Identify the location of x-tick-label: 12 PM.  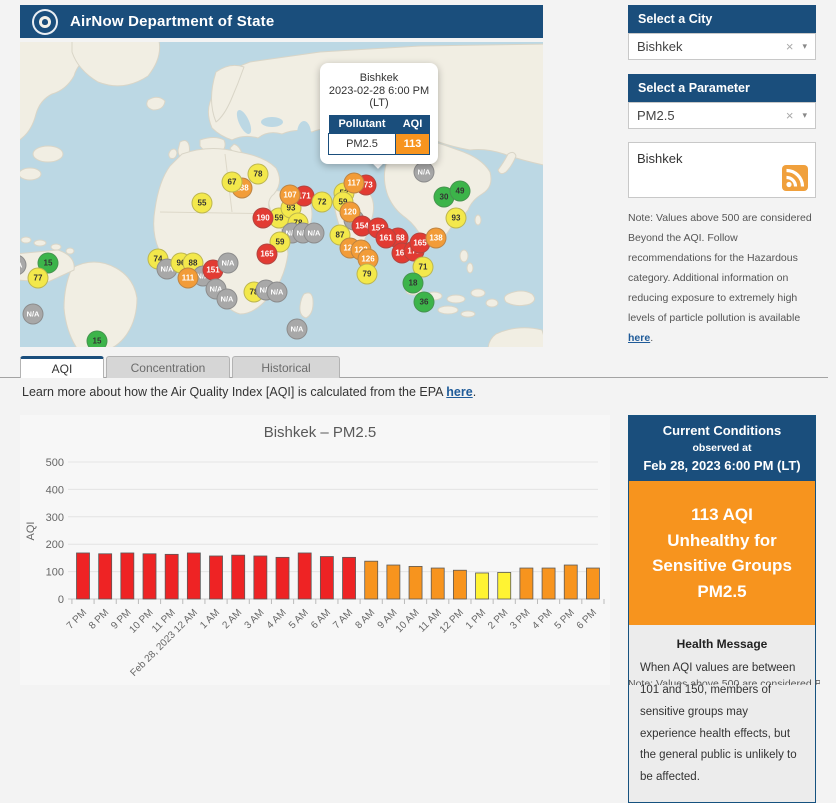
(452, 621).